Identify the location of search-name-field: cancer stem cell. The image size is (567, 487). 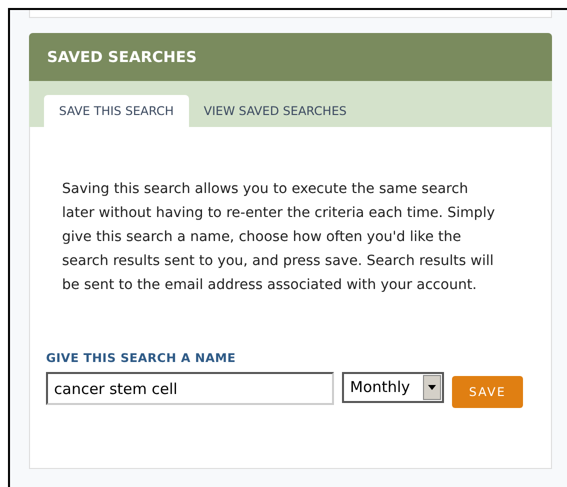
(190, 388).